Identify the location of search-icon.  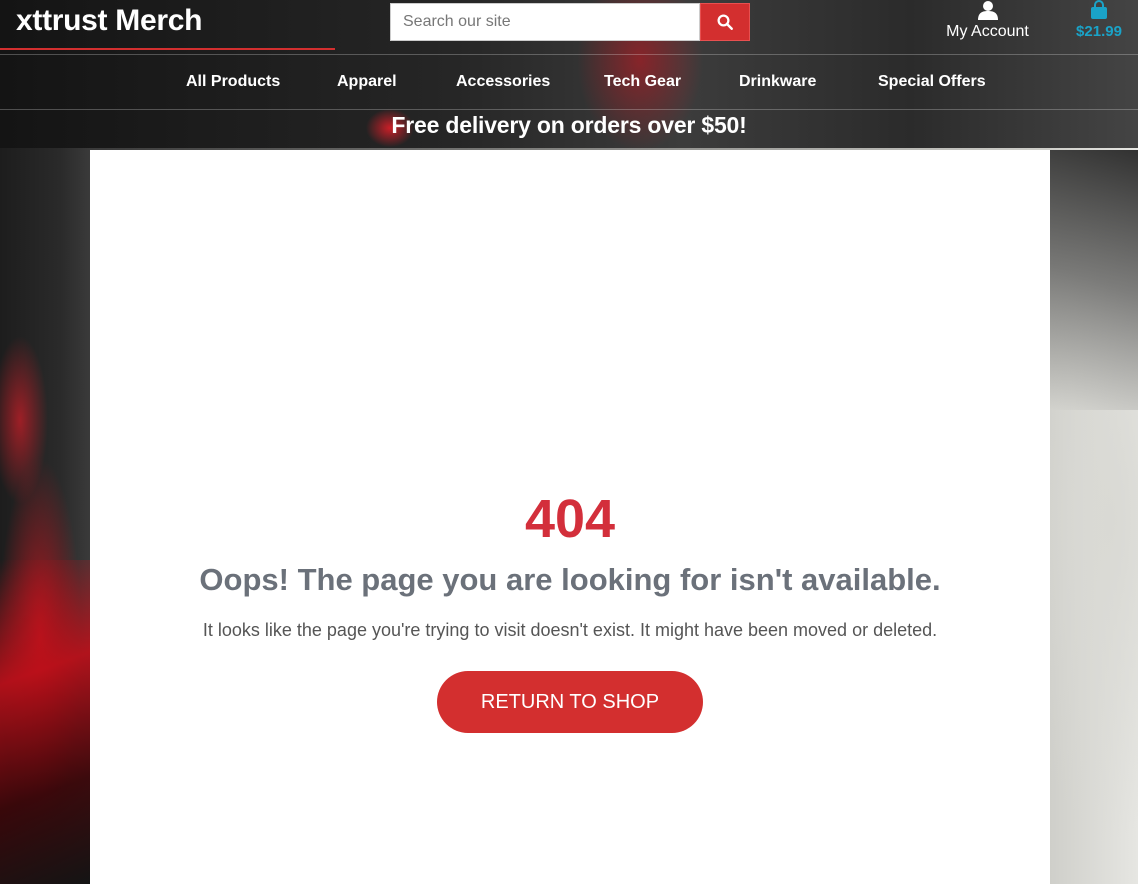
(725, 22).